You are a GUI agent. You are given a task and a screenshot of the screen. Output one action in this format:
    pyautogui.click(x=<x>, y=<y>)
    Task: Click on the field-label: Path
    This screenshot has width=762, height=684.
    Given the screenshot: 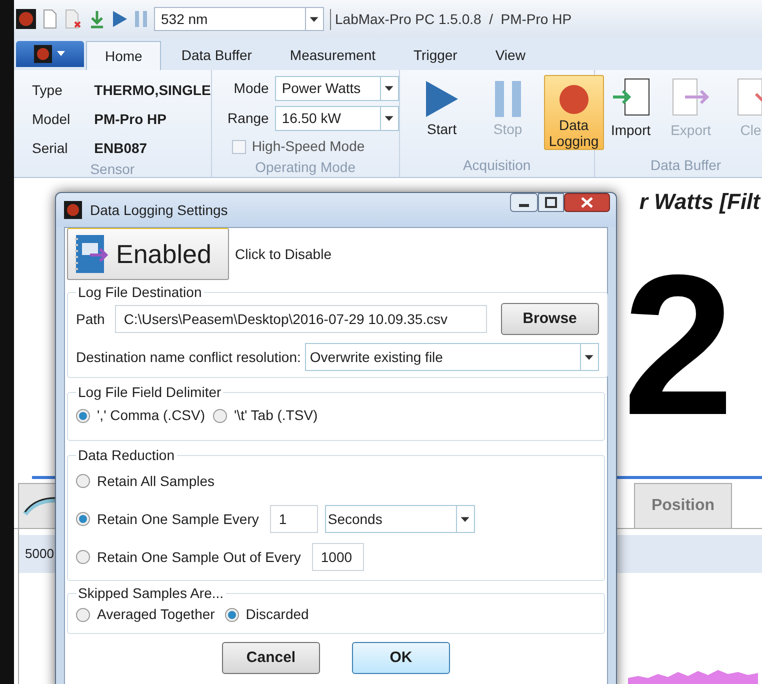 What is the action you would take?
    pyautogui.click(x=90, y=319)
    